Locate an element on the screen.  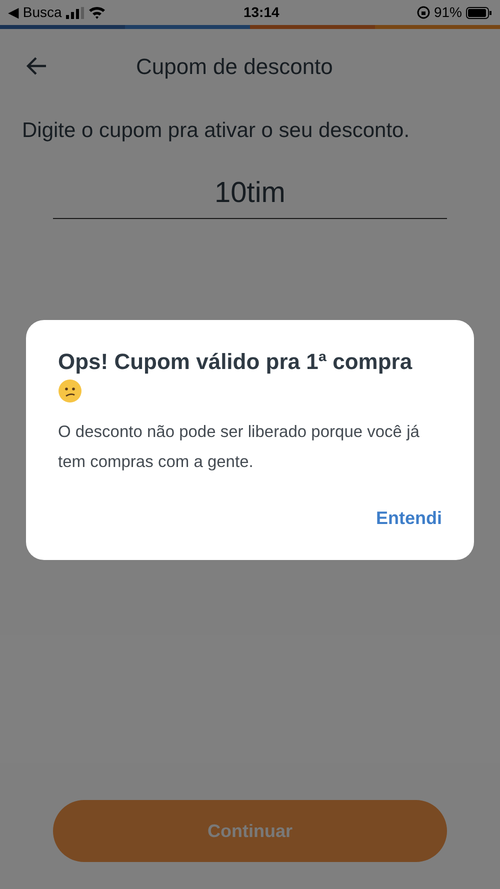
understood-button: Entendi is located at coordinates (409, 518).